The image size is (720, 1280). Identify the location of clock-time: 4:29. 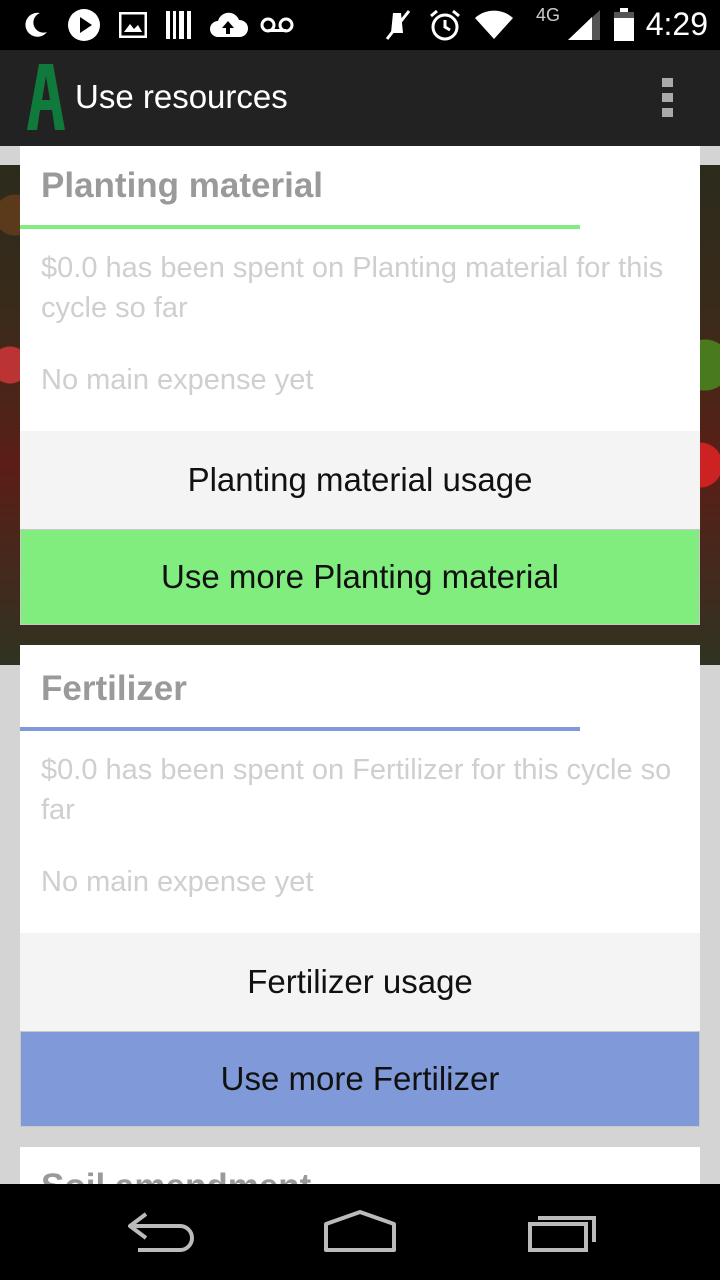
(676, 24).